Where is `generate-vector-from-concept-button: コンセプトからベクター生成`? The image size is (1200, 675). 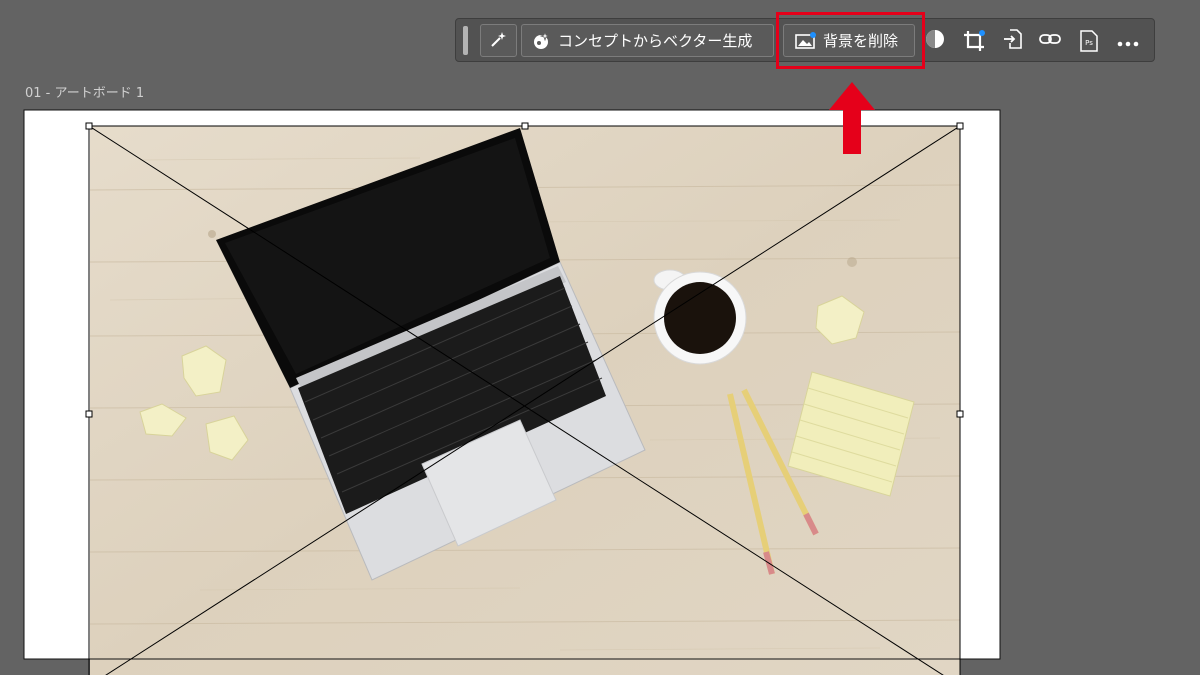
generate-vector-from-concept-button: コンセプトからベクター生成 is located at coordinates (647, 40).